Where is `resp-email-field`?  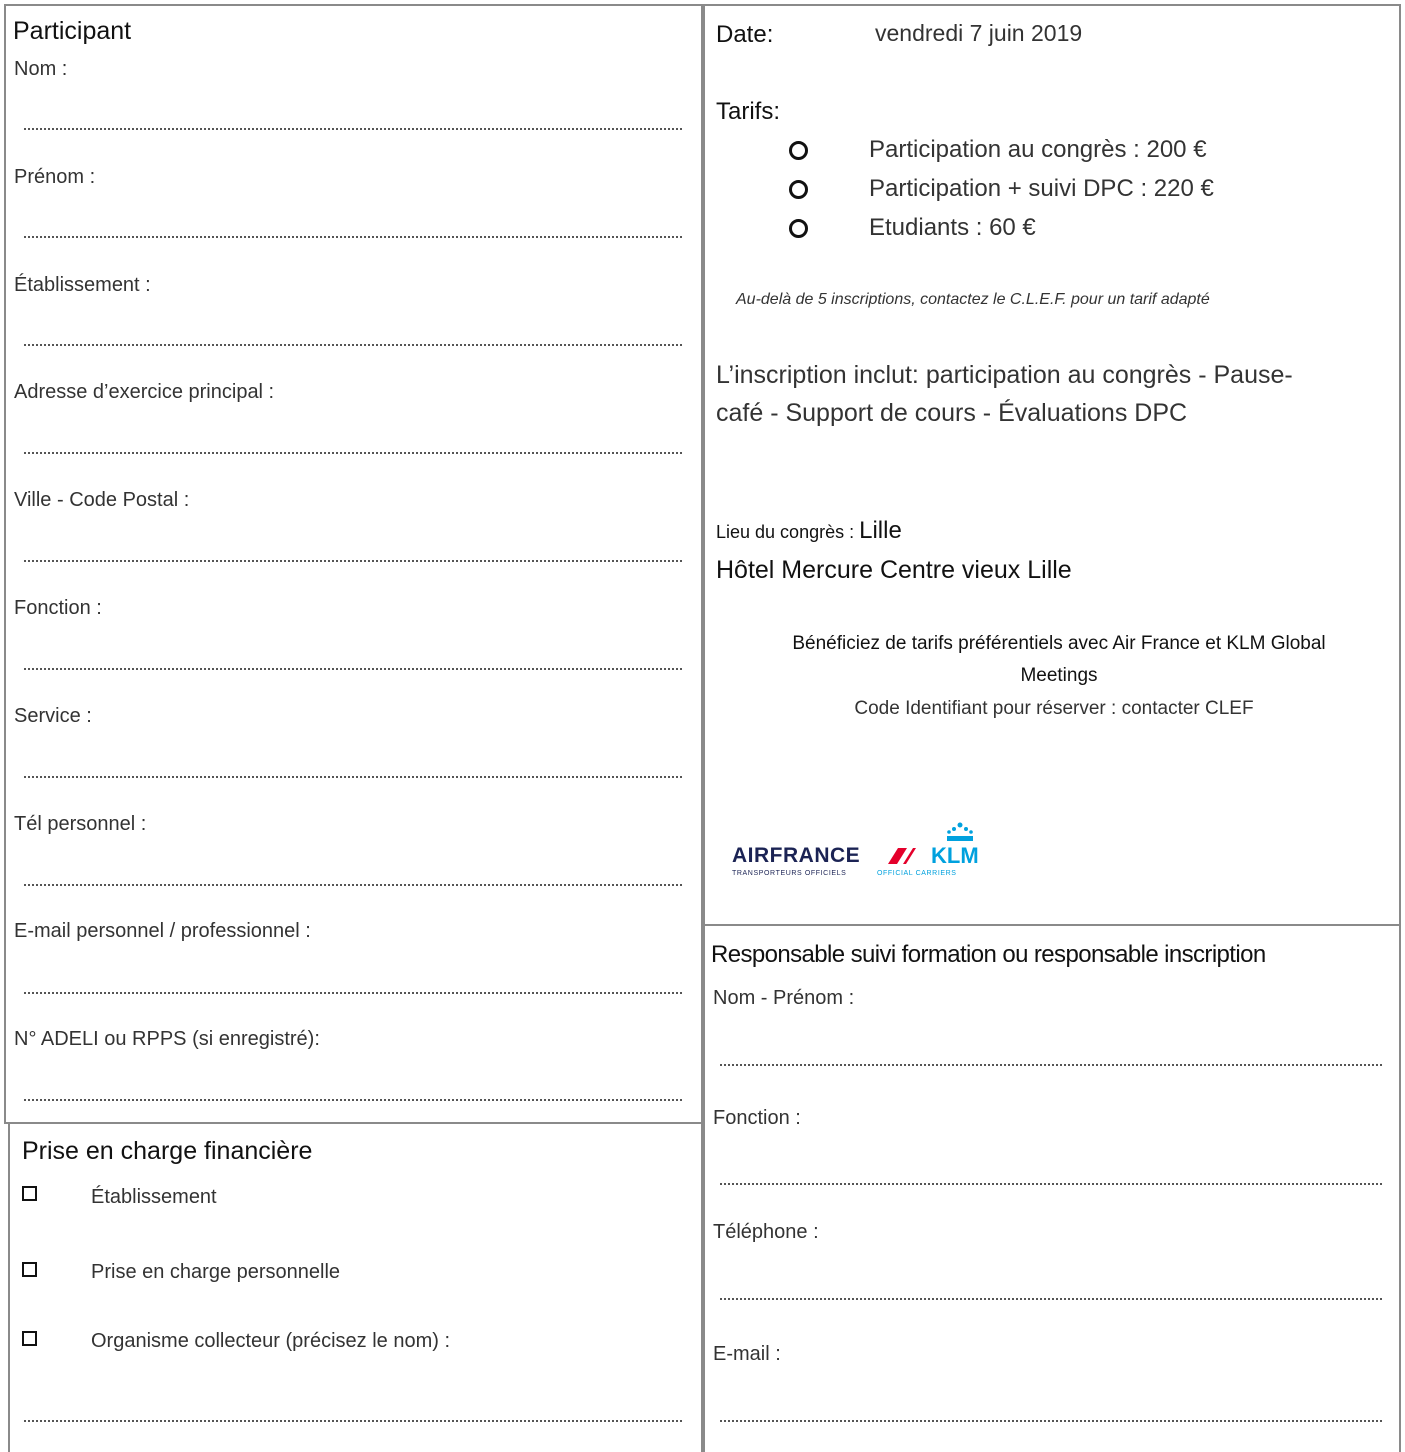 resp-email-field is located at coordinates (1051, 1421).